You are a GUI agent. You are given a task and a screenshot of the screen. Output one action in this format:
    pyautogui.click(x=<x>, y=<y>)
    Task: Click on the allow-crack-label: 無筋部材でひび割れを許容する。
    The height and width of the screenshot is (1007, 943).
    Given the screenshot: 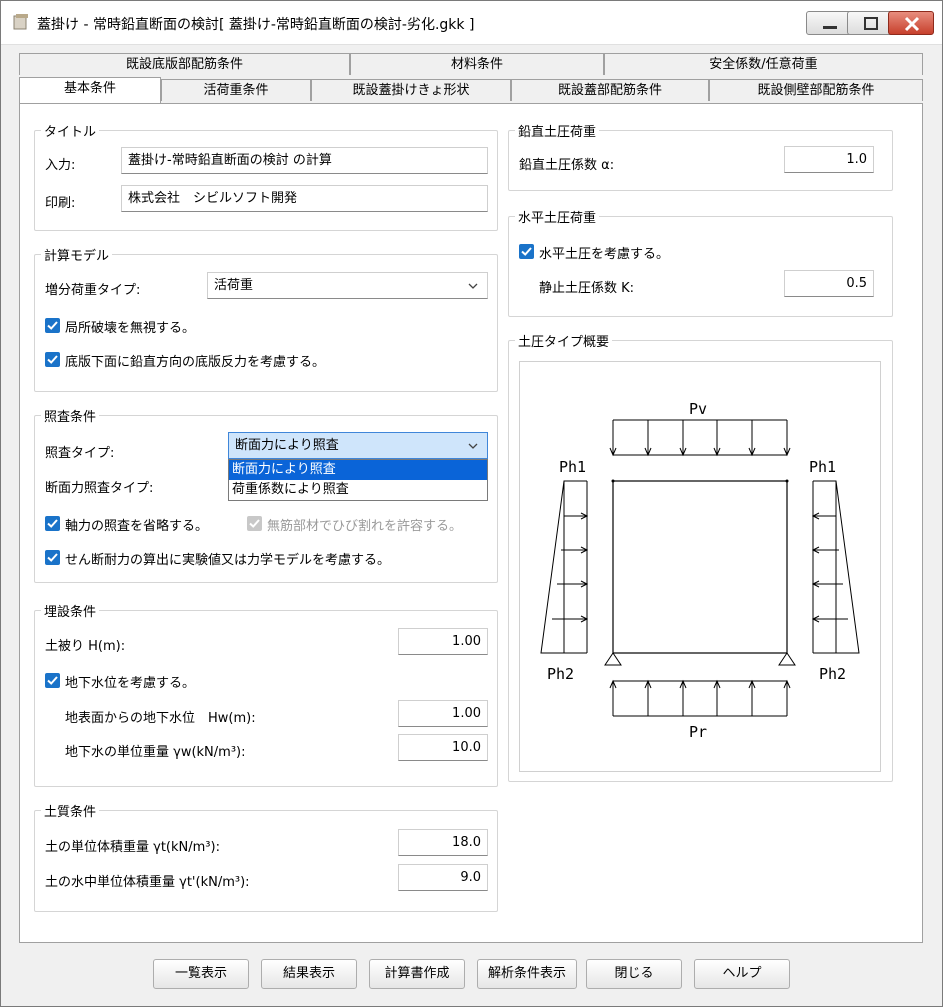 What is the action you would take?
    pyautogui.click(x=365, y=526)
    